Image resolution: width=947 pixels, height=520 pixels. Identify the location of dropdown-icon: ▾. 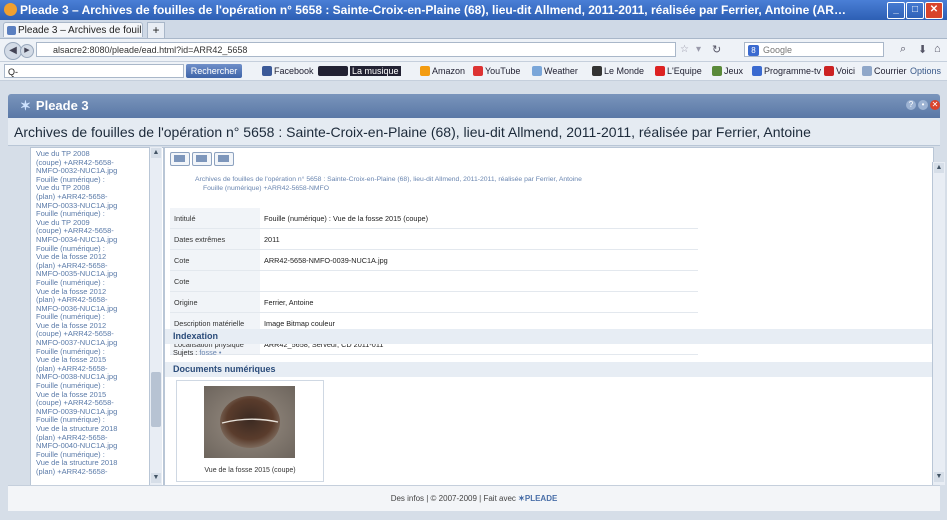
(698, 49).